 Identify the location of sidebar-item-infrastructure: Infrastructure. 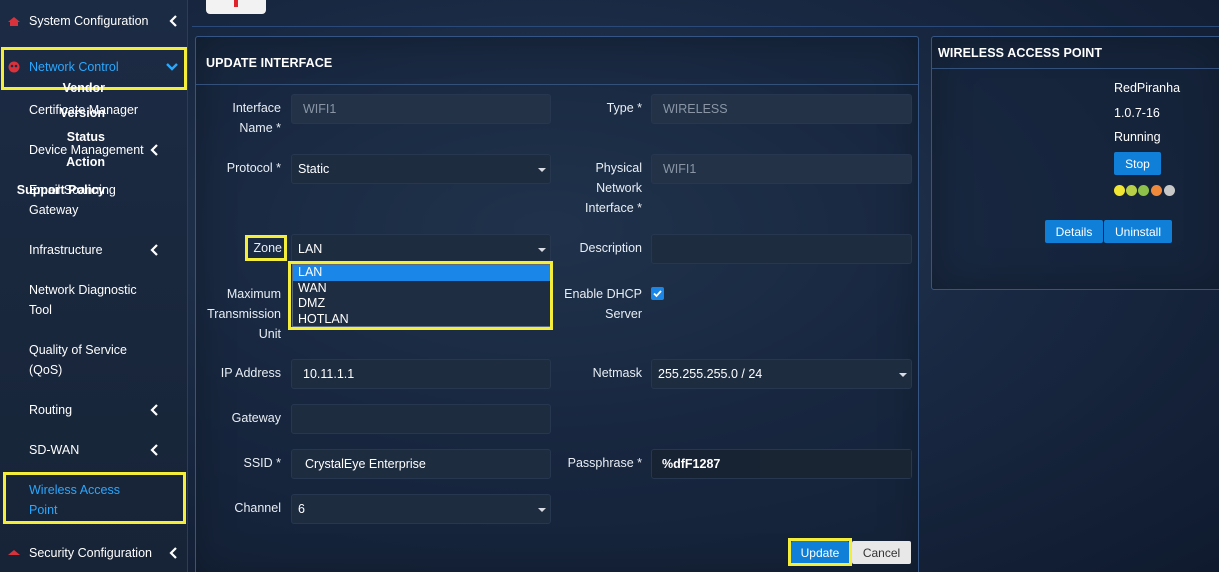
(94, 250).